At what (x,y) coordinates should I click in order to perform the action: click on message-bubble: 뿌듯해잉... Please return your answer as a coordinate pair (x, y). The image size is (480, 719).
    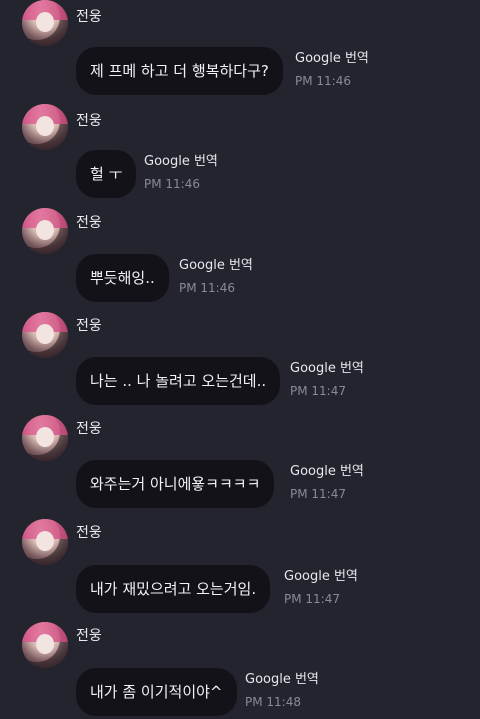
    Looking at the image, I should click on (122, 278).